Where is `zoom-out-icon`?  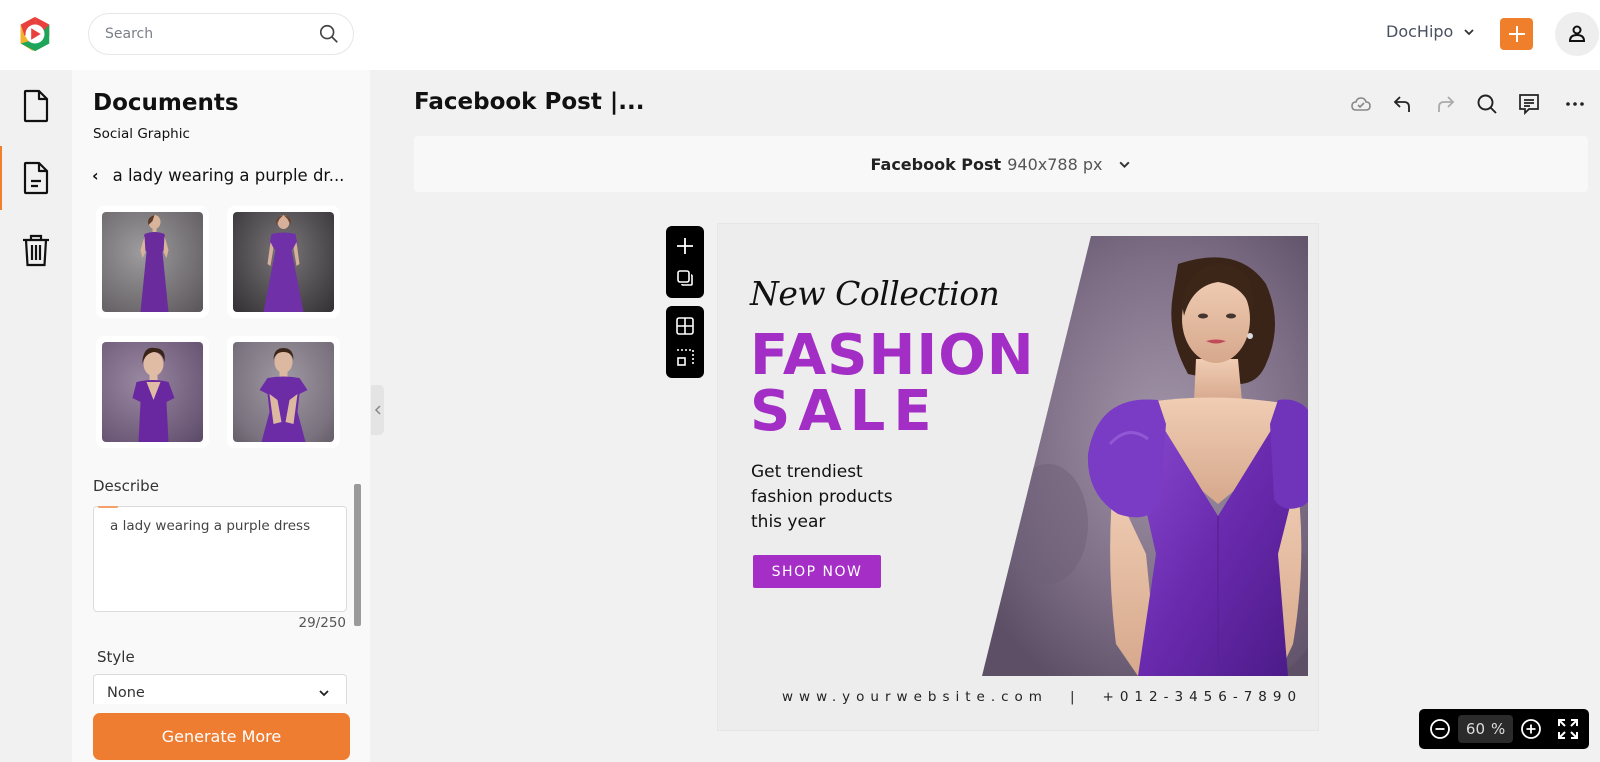
zoom-out-icon is located at coordinates (1440, 729).